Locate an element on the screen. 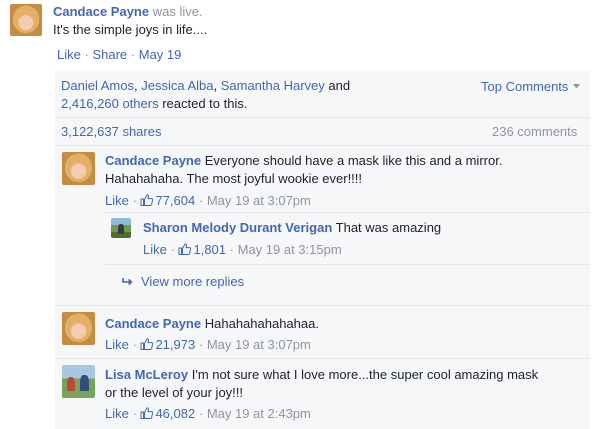 The width and height of the screenshot is (600, 429). comment-like-count: 77,604 is located at coordinates (167, 200).